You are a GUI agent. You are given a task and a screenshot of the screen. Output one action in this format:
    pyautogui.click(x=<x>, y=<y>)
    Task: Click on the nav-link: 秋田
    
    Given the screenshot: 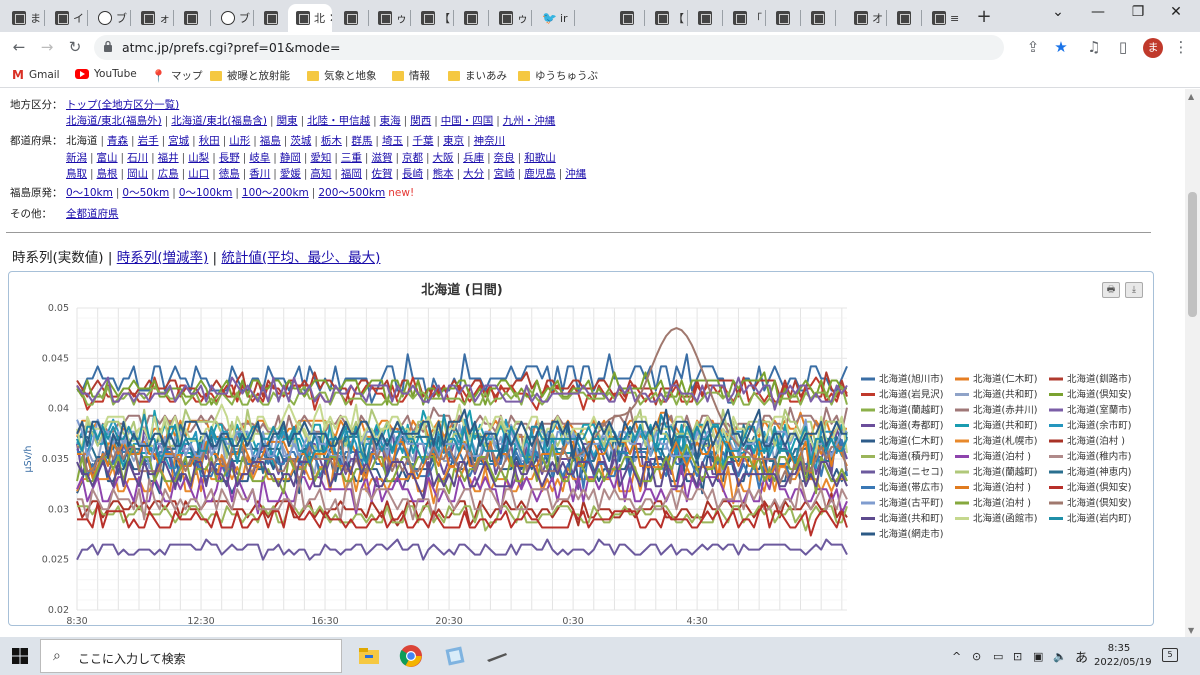 What is the action you would take?
    pyautogui.click(x=209, y=141)
    